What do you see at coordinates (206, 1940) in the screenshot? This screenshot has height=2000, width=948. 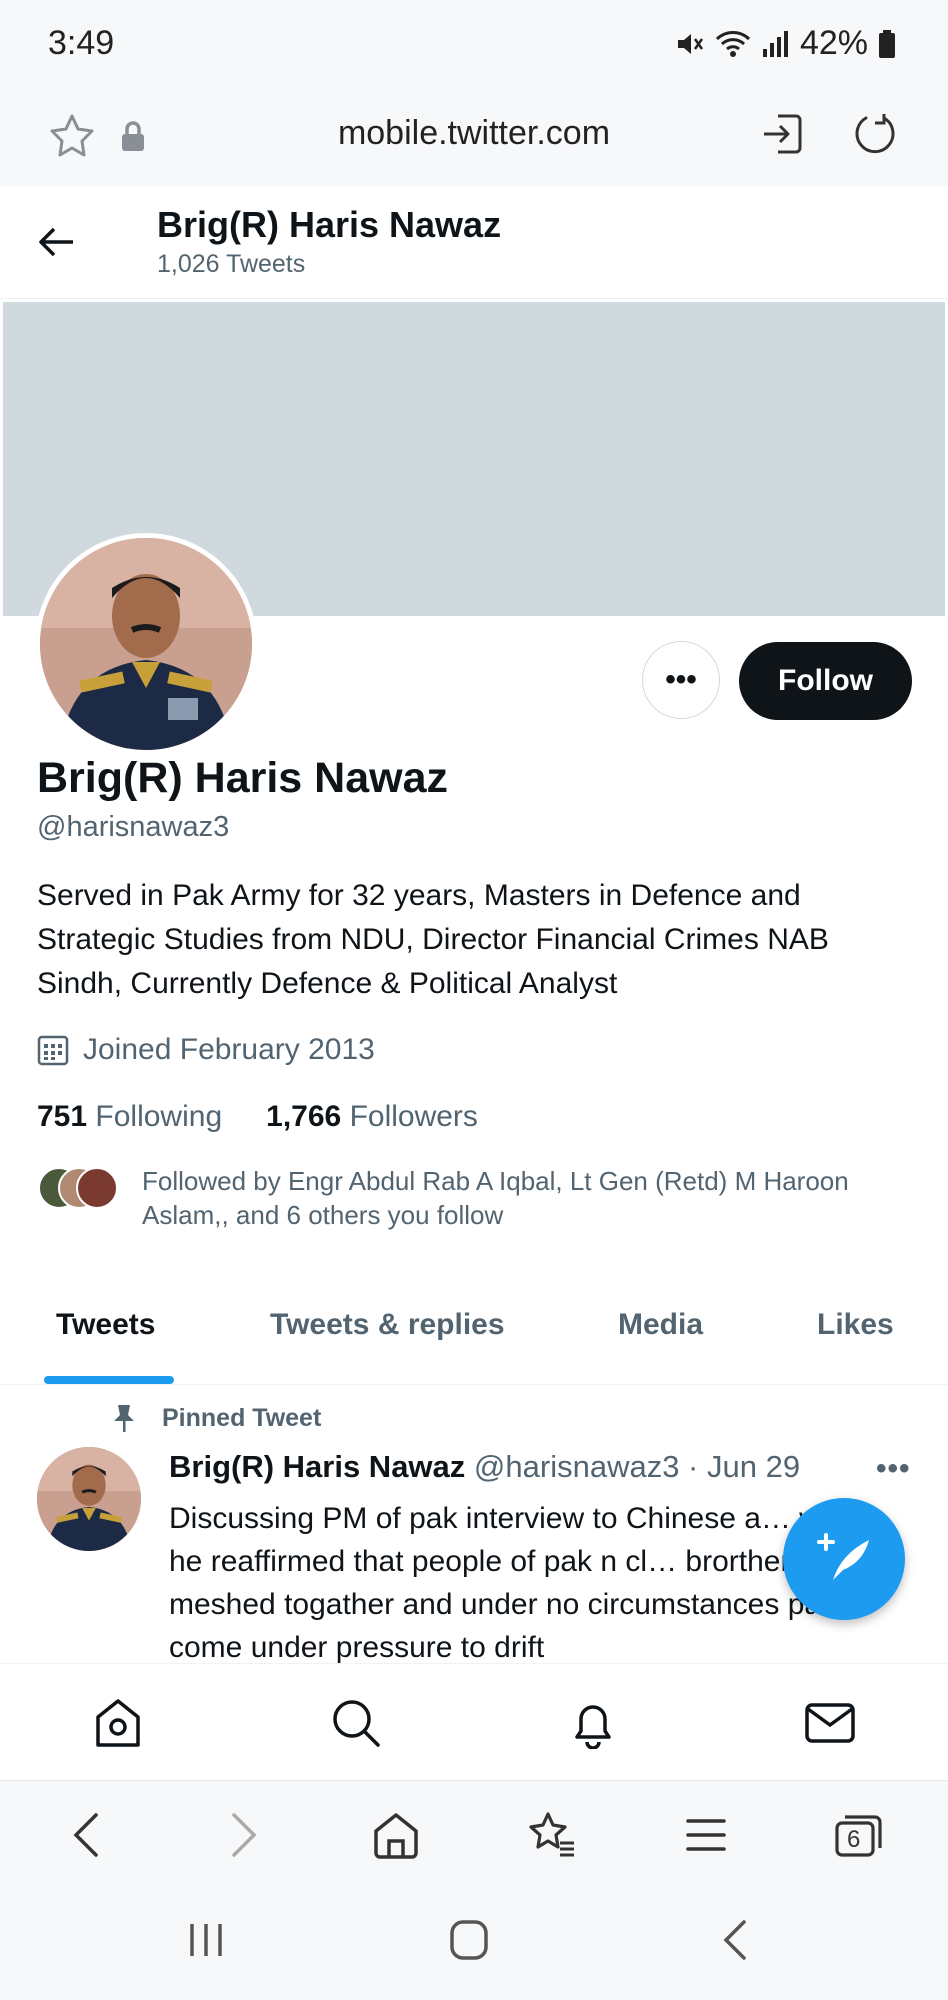 I see `recents-icon` at bounding box center [206, 1940].